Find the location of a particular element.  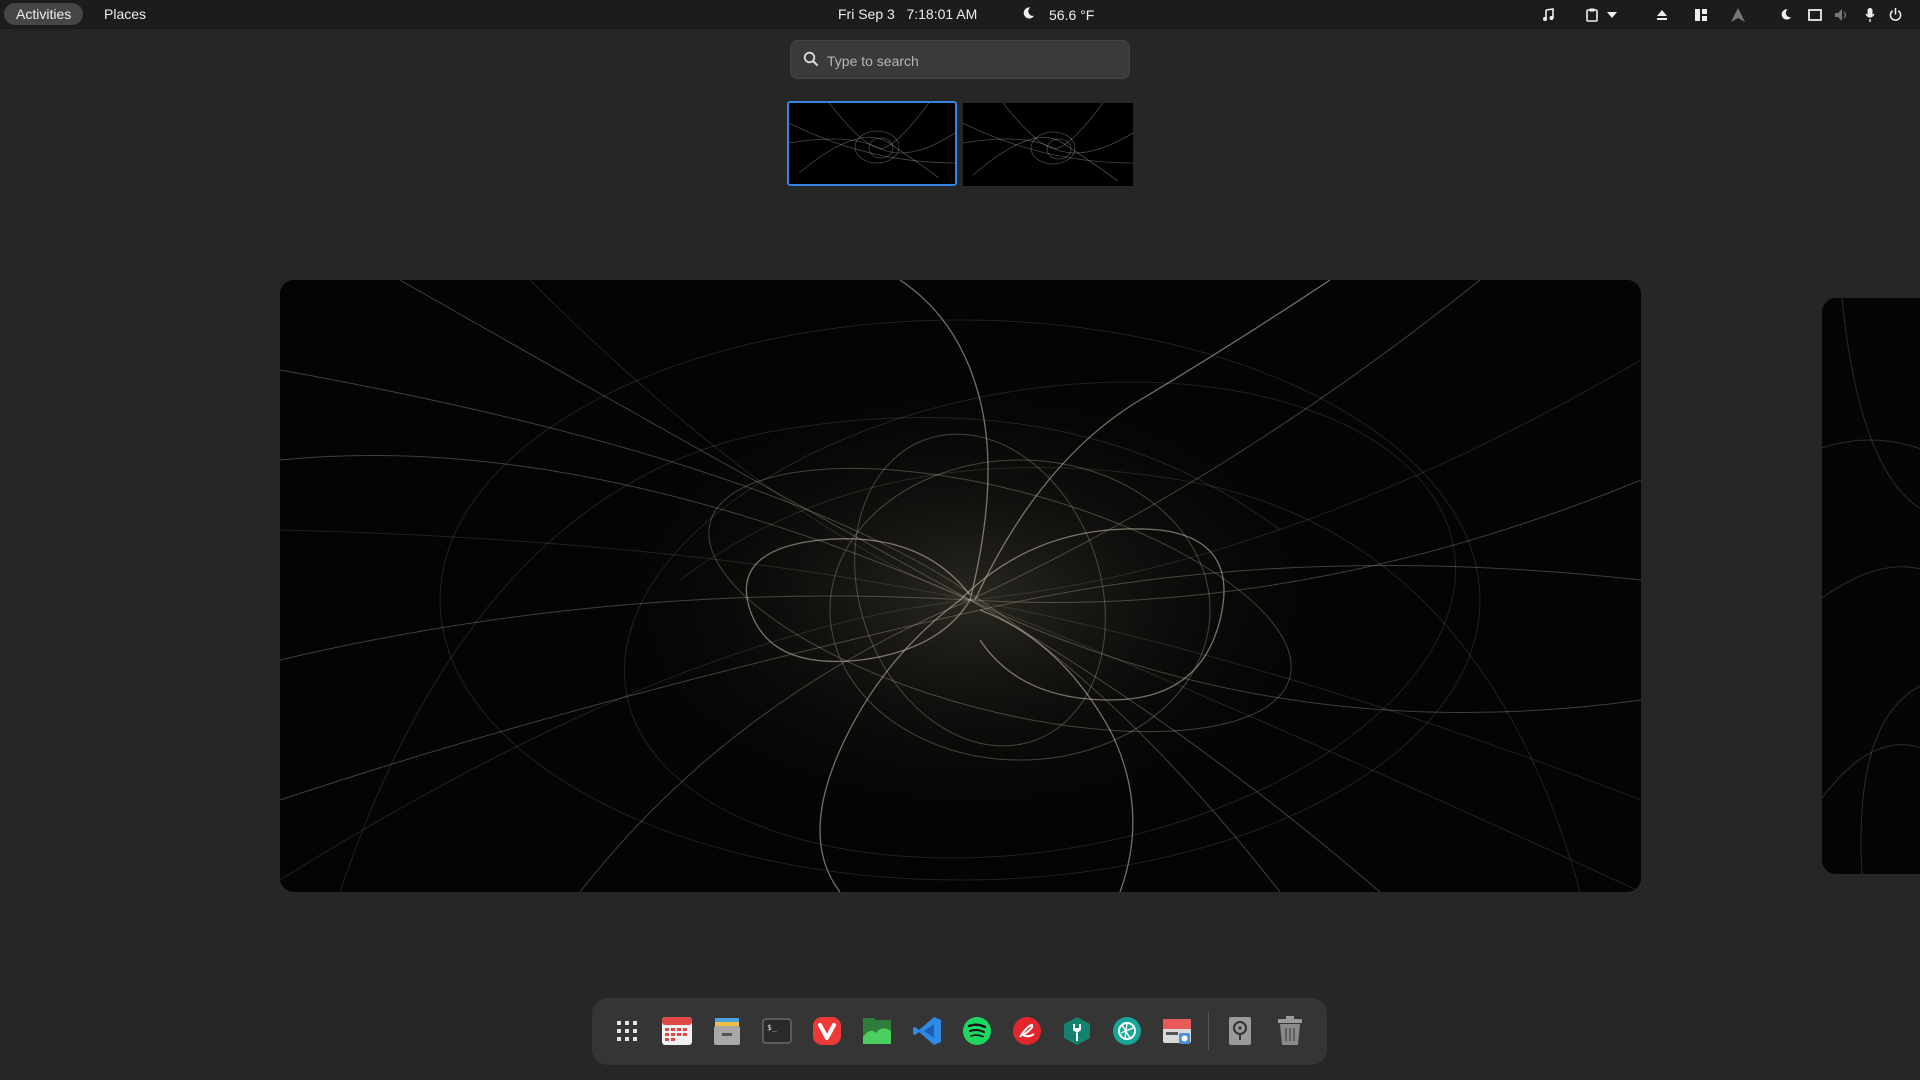

grid-layout-icon is located at coordinates (1700, 14).